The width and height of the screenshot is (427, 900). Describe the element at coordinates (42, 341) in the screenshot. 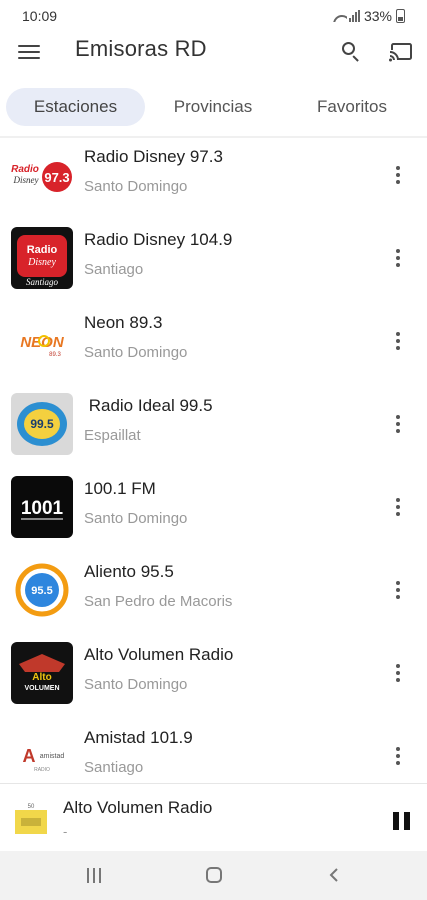

I see `station-logo: NEON 89.3` at that location.